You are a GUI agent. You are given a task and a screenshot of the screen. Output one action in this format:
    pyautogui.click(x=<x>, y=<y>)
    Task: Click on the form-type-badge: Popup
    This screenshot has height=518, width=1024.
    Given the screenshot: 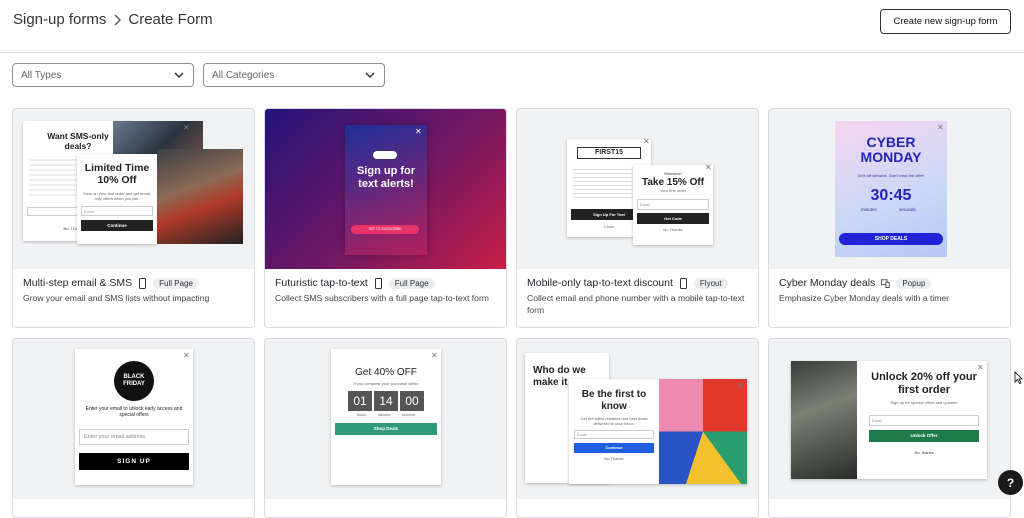 What is the action you would take?
    pyautogui.click(x=914, y=283)
    